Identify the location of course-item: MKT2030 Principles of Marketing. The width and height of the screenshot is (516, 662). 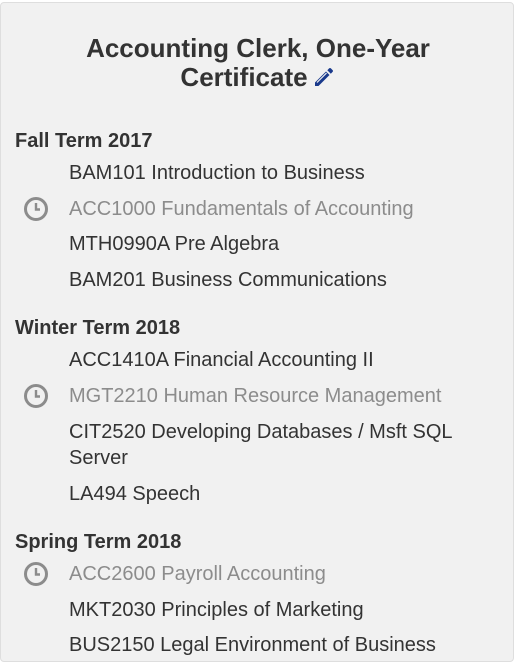
(284, 610).